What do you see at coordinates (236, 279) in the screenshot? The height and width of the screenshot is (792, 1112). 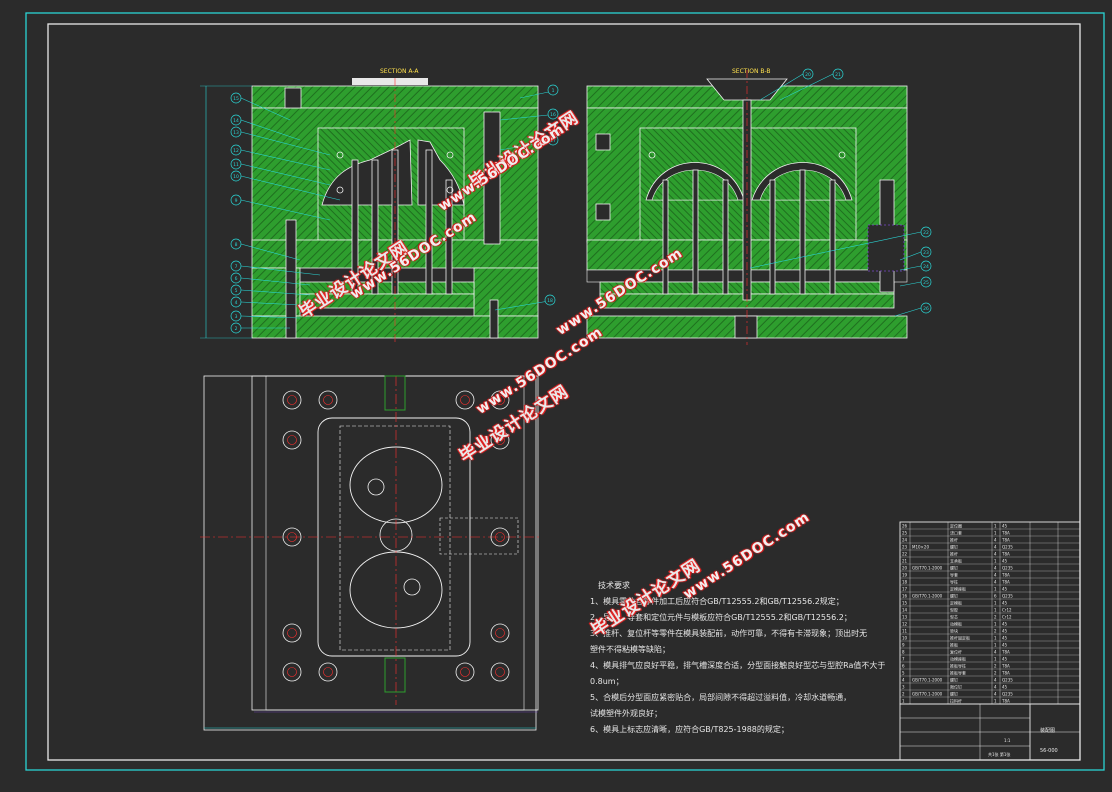 I see `balloon-number: 6` at bounding box center [236, 279].